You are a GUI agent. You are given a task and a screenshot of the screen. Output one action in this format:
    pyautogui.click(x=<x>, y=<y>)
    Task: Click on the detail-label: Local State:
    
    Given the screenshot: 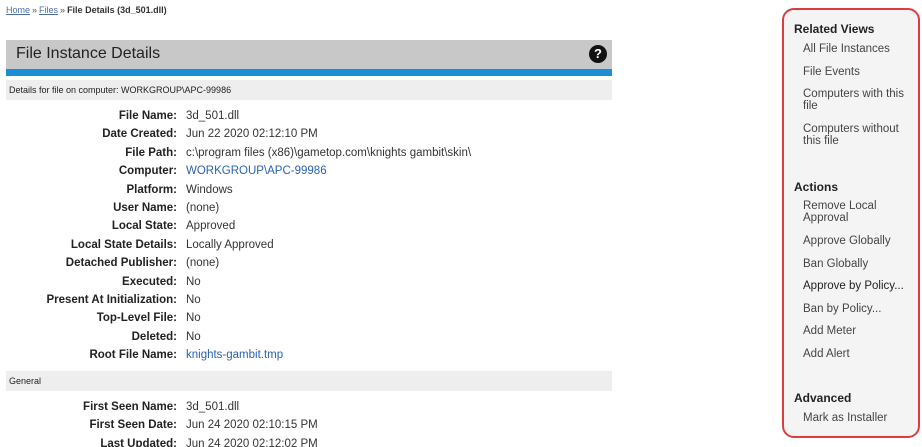 What is the action you would take?
    pyautogui.click(x=144, y=226)
    